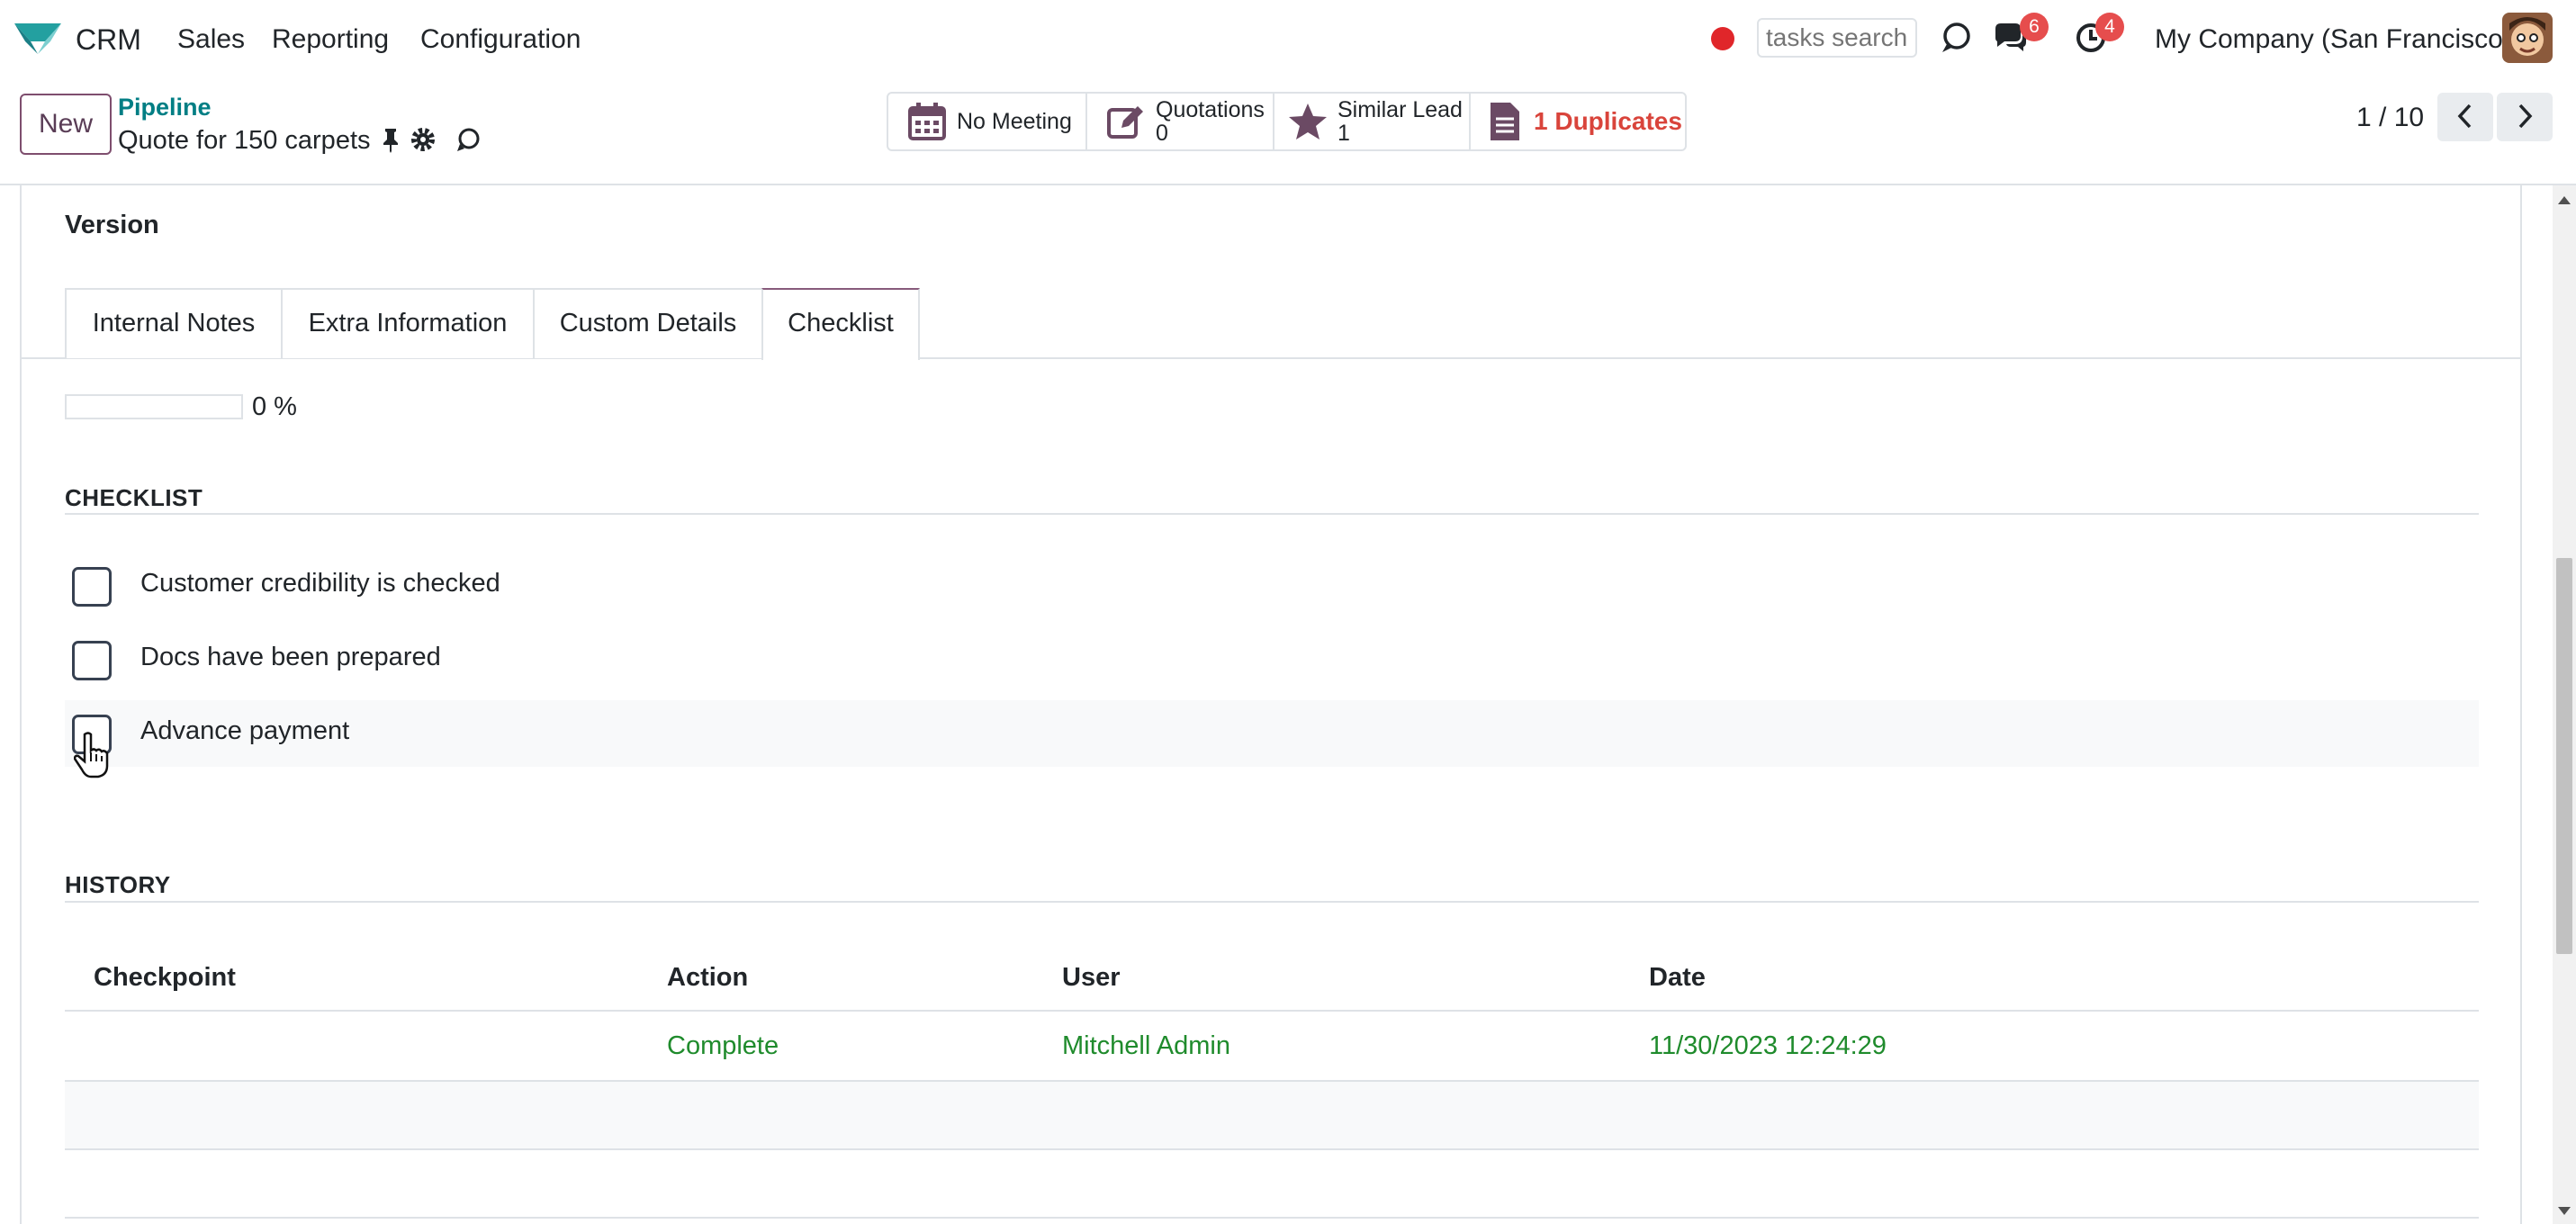  I want to click on chevron-right-icon, so click(2525, 116).